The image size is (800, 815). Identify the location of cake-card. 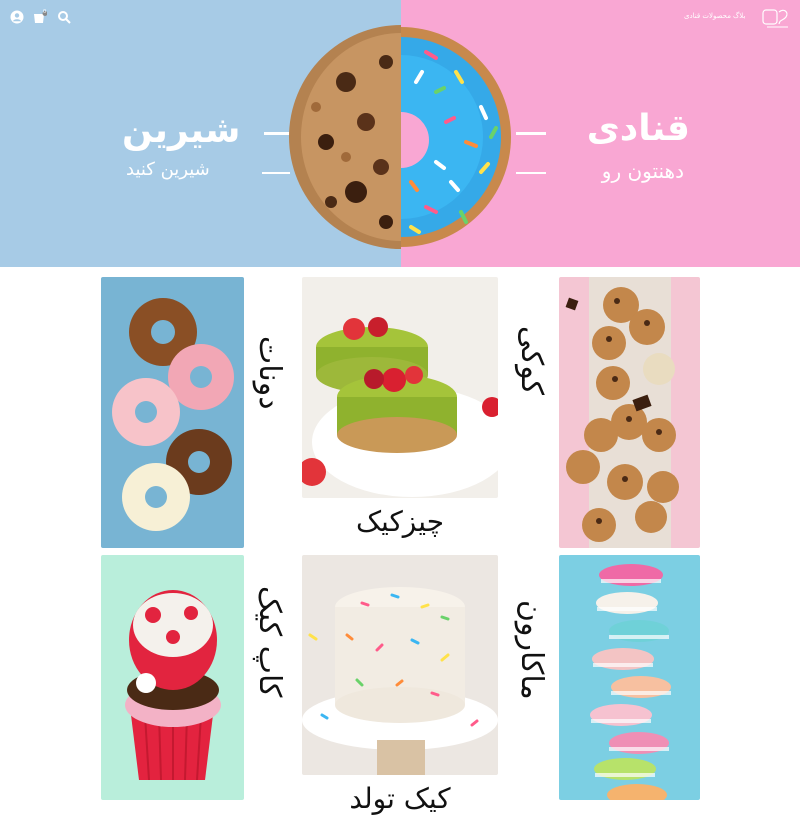
(400, 665).